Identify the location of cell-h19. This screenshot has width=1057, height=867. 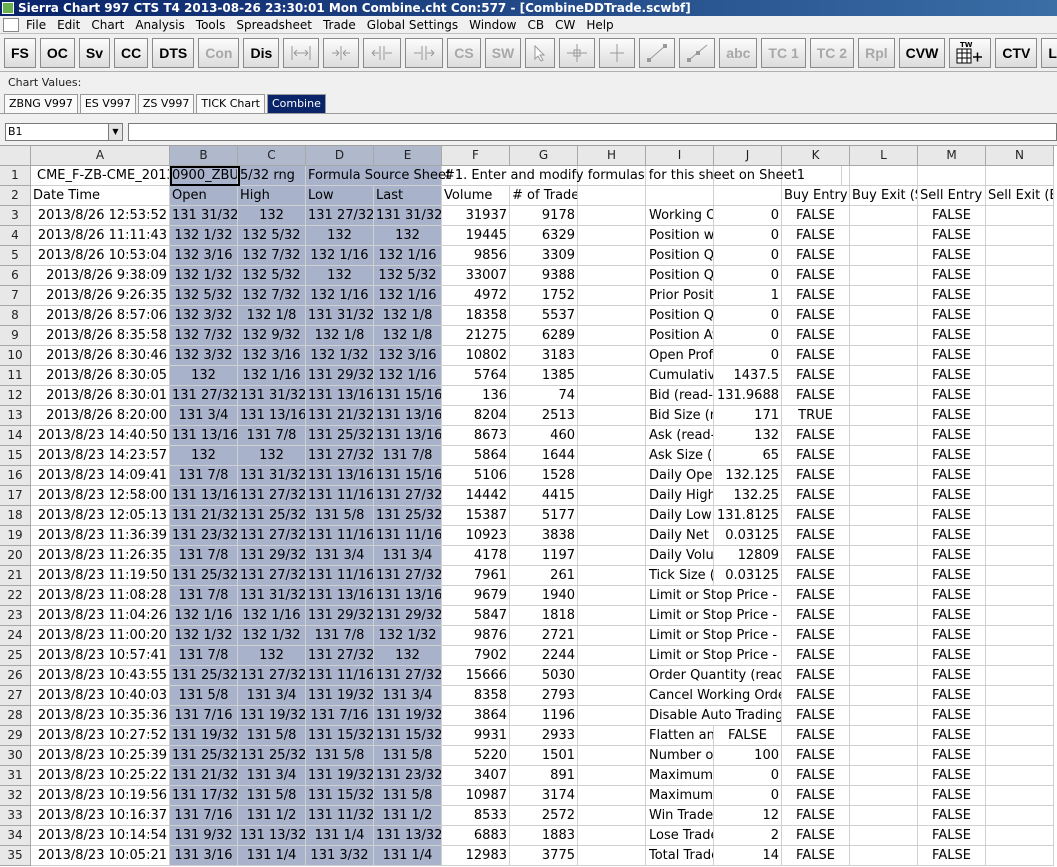
(612, 536).